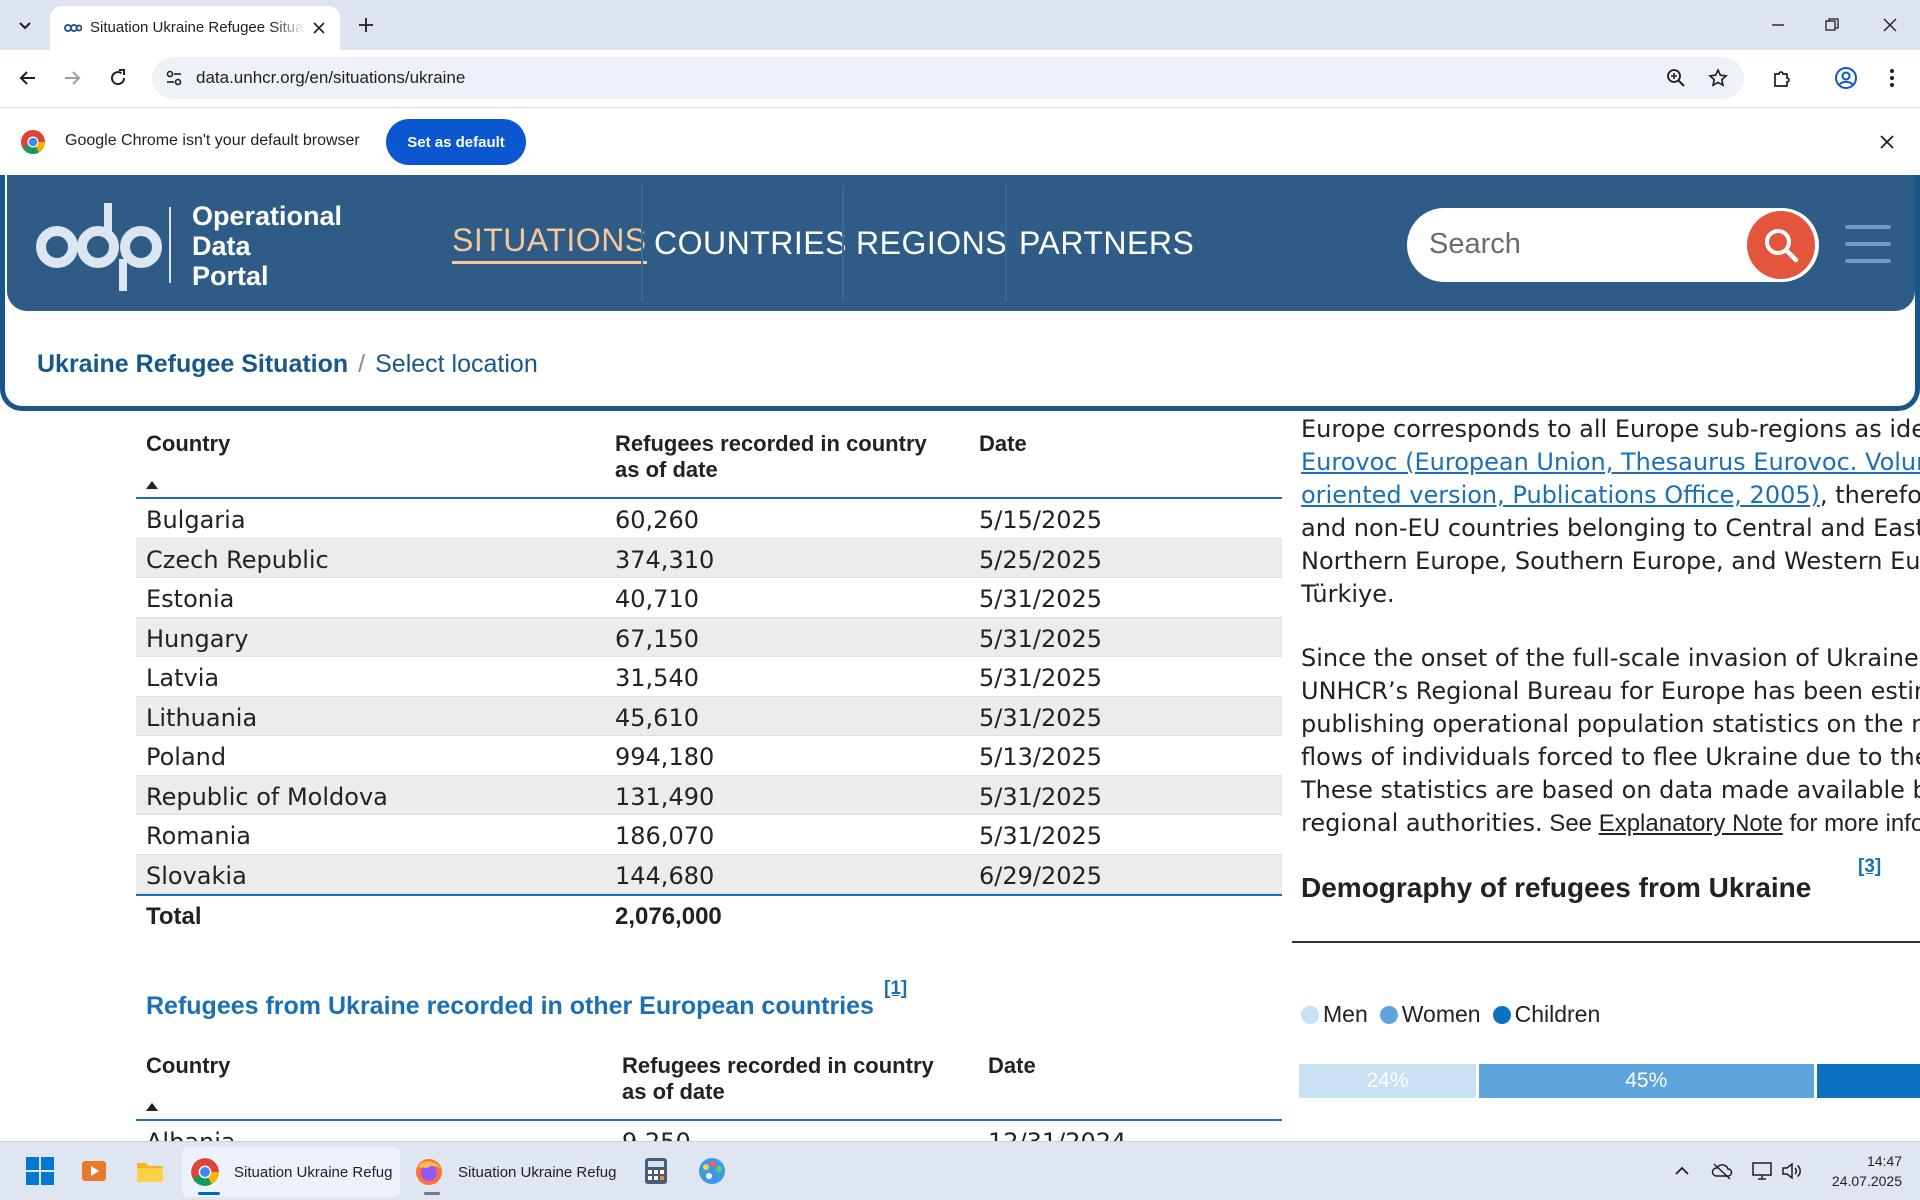  What do you see at coordinates (709, 637) in the screenshot?
I see `table-row: Hungary 67,150 5/31/2025` at bounding box center [709, 637].